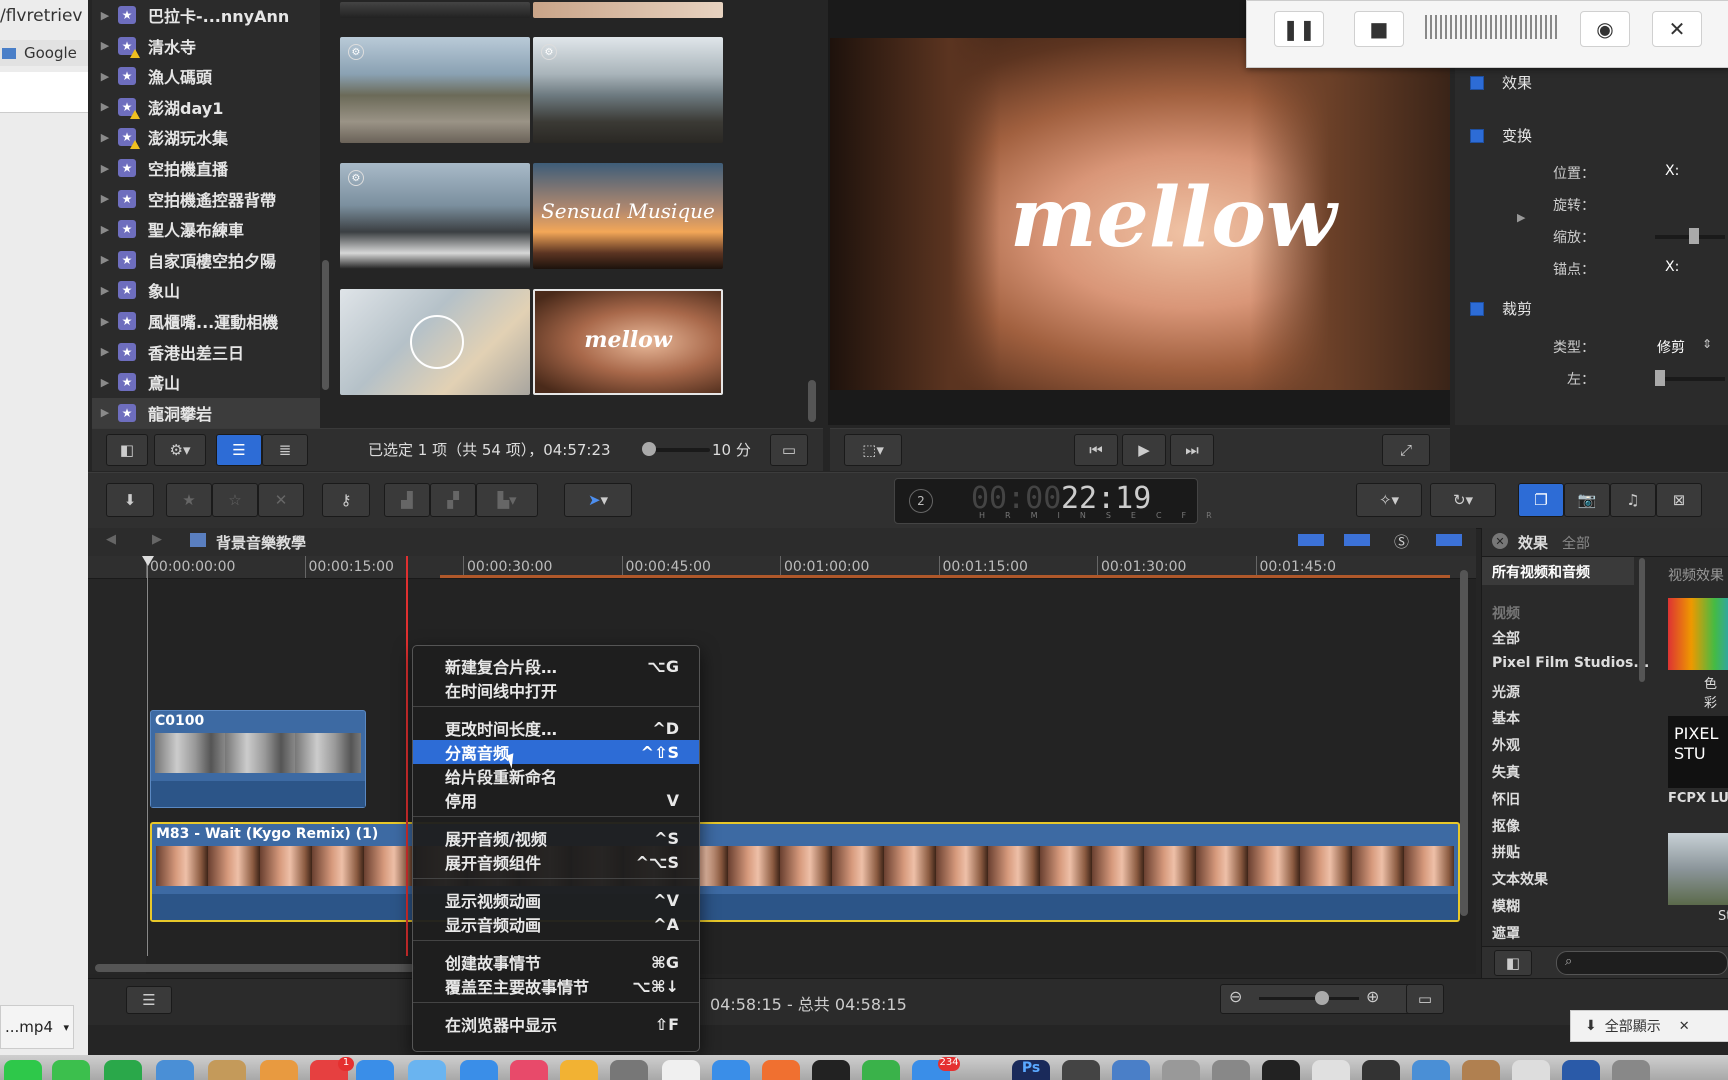  What do you see at coordinates (1481, 1070) in the screenshot?
I see `downloads-stack-icon` at bounding box center [1481, 1070].